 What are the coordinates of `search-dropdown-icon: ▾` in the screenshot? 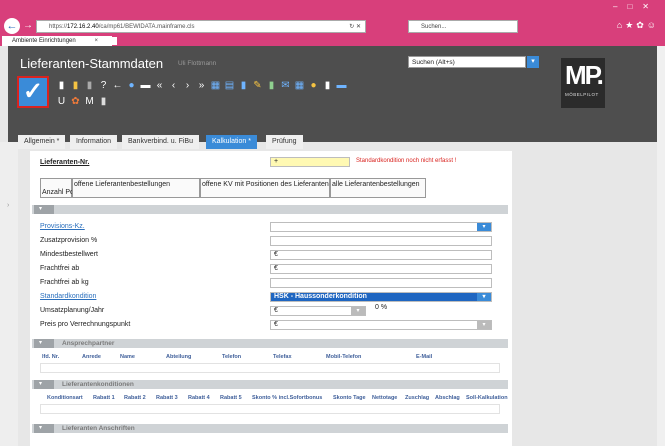 It's located at (533, 62).